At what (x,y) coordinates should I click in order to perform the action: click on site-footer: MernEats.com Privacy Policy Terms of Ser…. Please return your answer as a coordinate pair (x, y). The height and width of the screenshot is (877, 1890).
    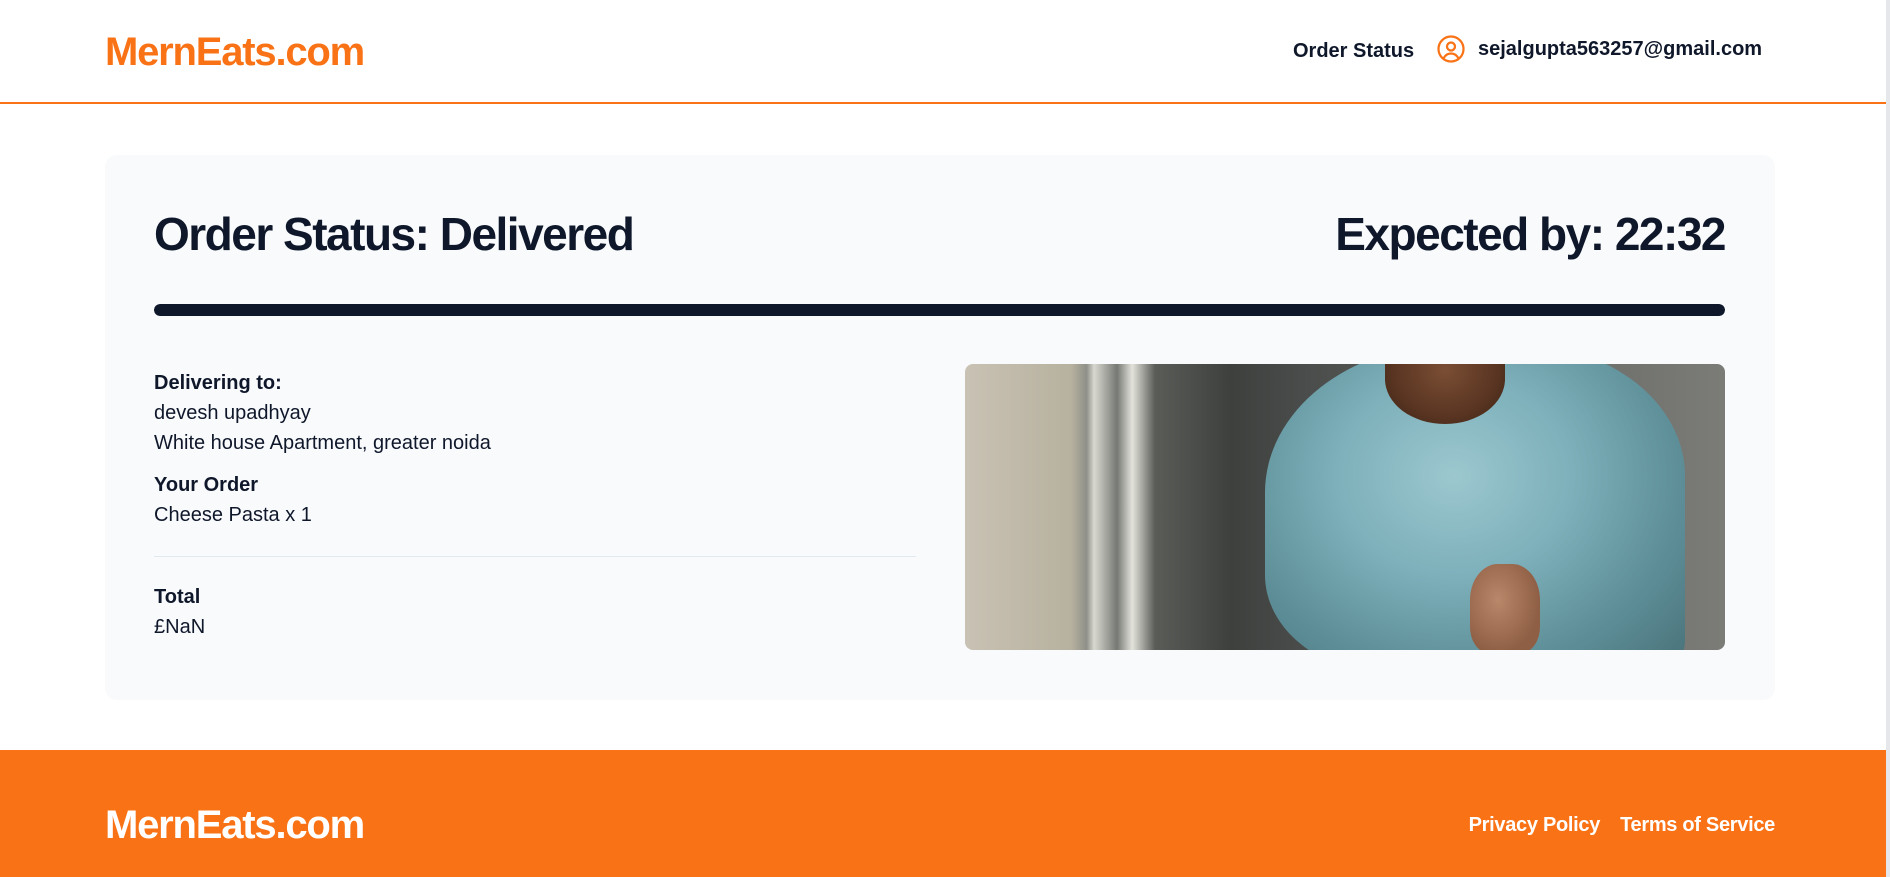
    Looking at the image, I should click on (943, 813).